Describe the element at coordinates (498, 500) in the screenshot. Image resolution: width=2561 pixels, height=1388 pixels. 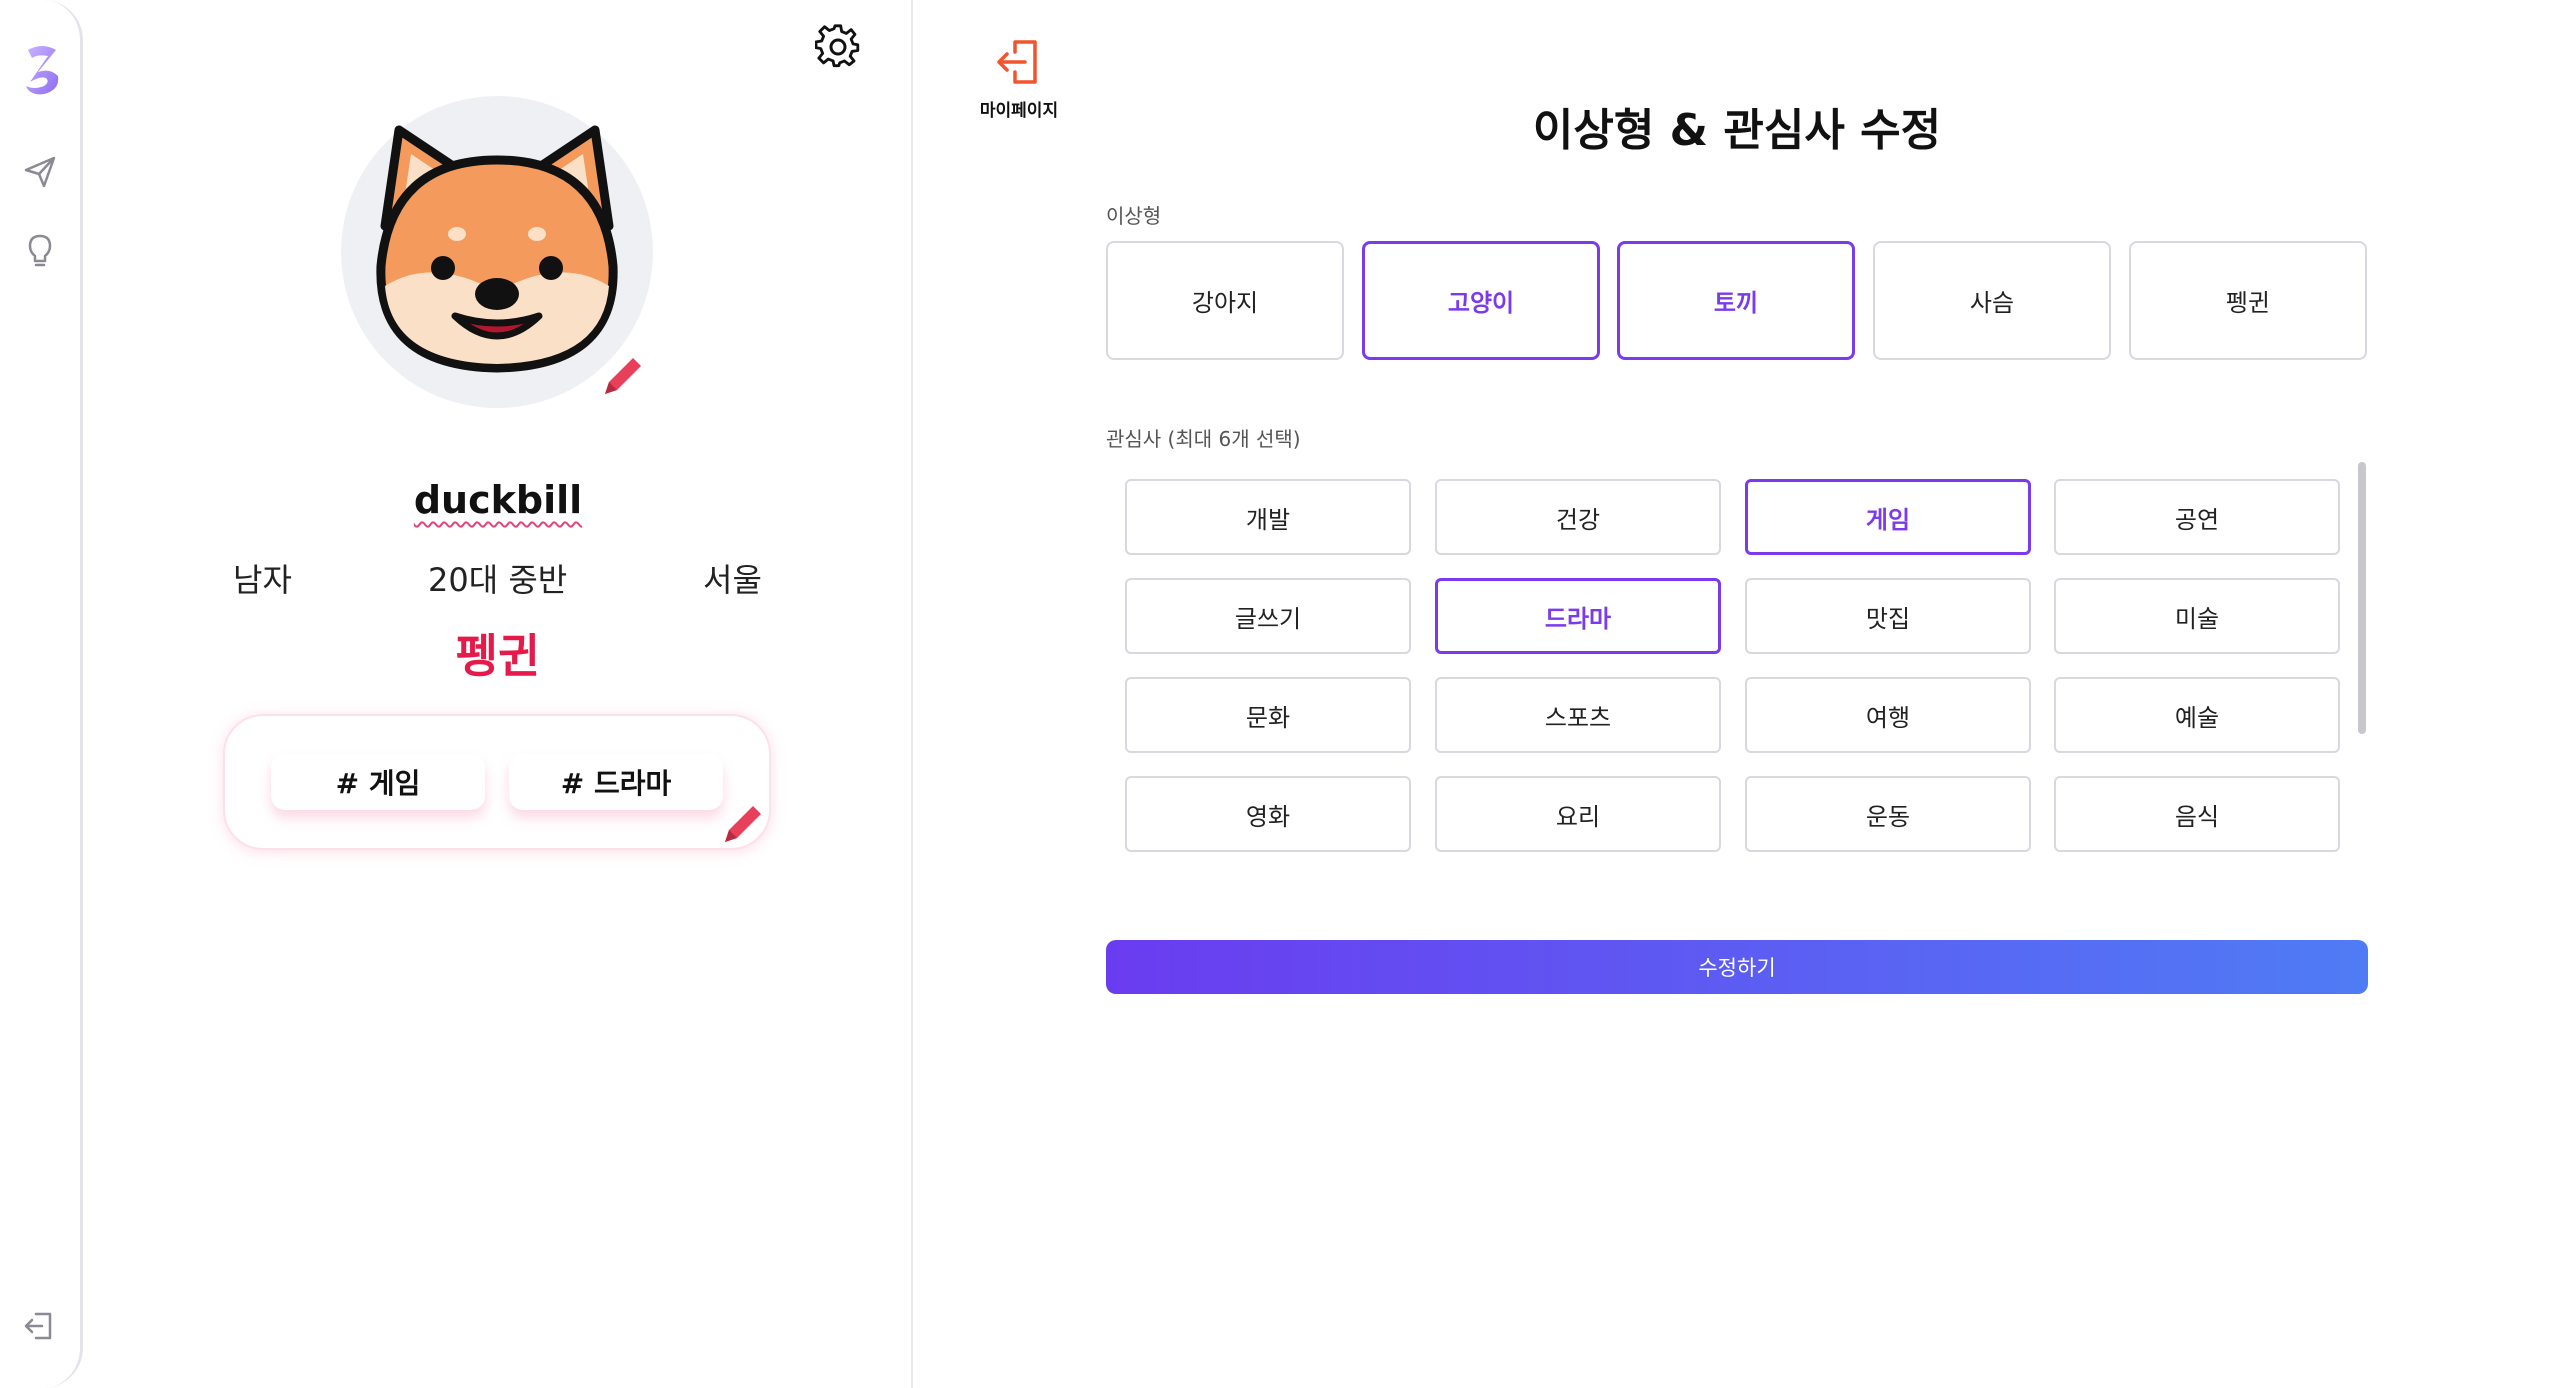
I see `username: duckbill` at that location.